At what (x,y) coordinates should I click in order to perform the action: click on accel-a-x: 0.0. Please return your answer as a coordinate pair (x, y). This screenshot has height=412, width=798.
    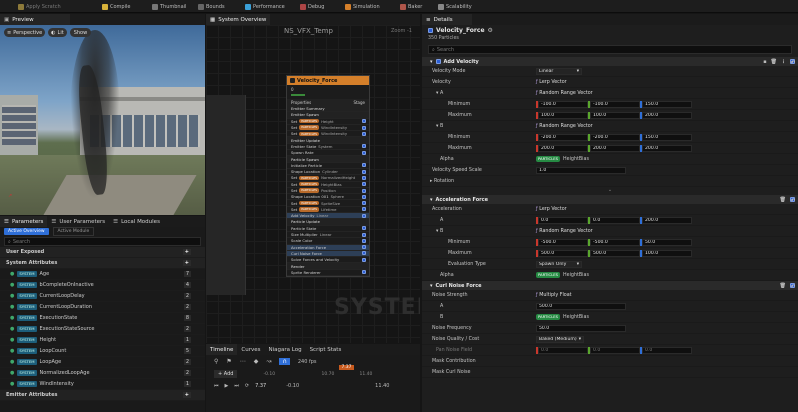
    Looking at the image, I should click on (563, 220).